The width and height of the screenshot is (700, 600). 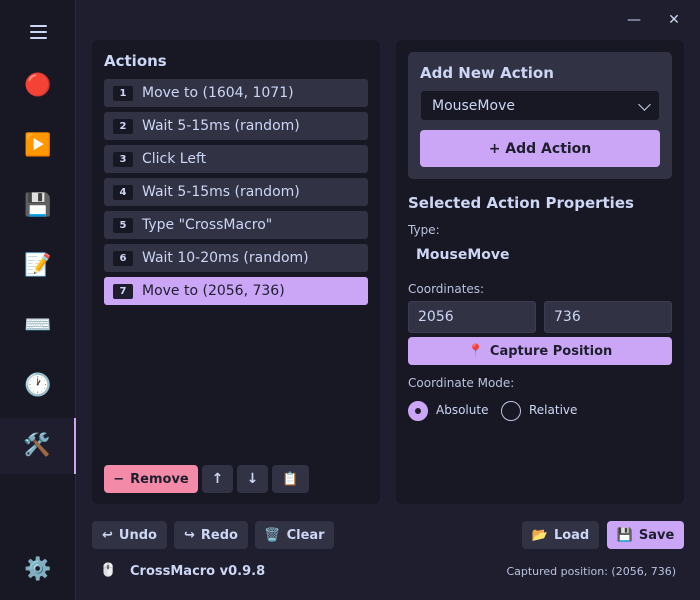 I want to click on files-button: 💾, so click(x=38, y=206).